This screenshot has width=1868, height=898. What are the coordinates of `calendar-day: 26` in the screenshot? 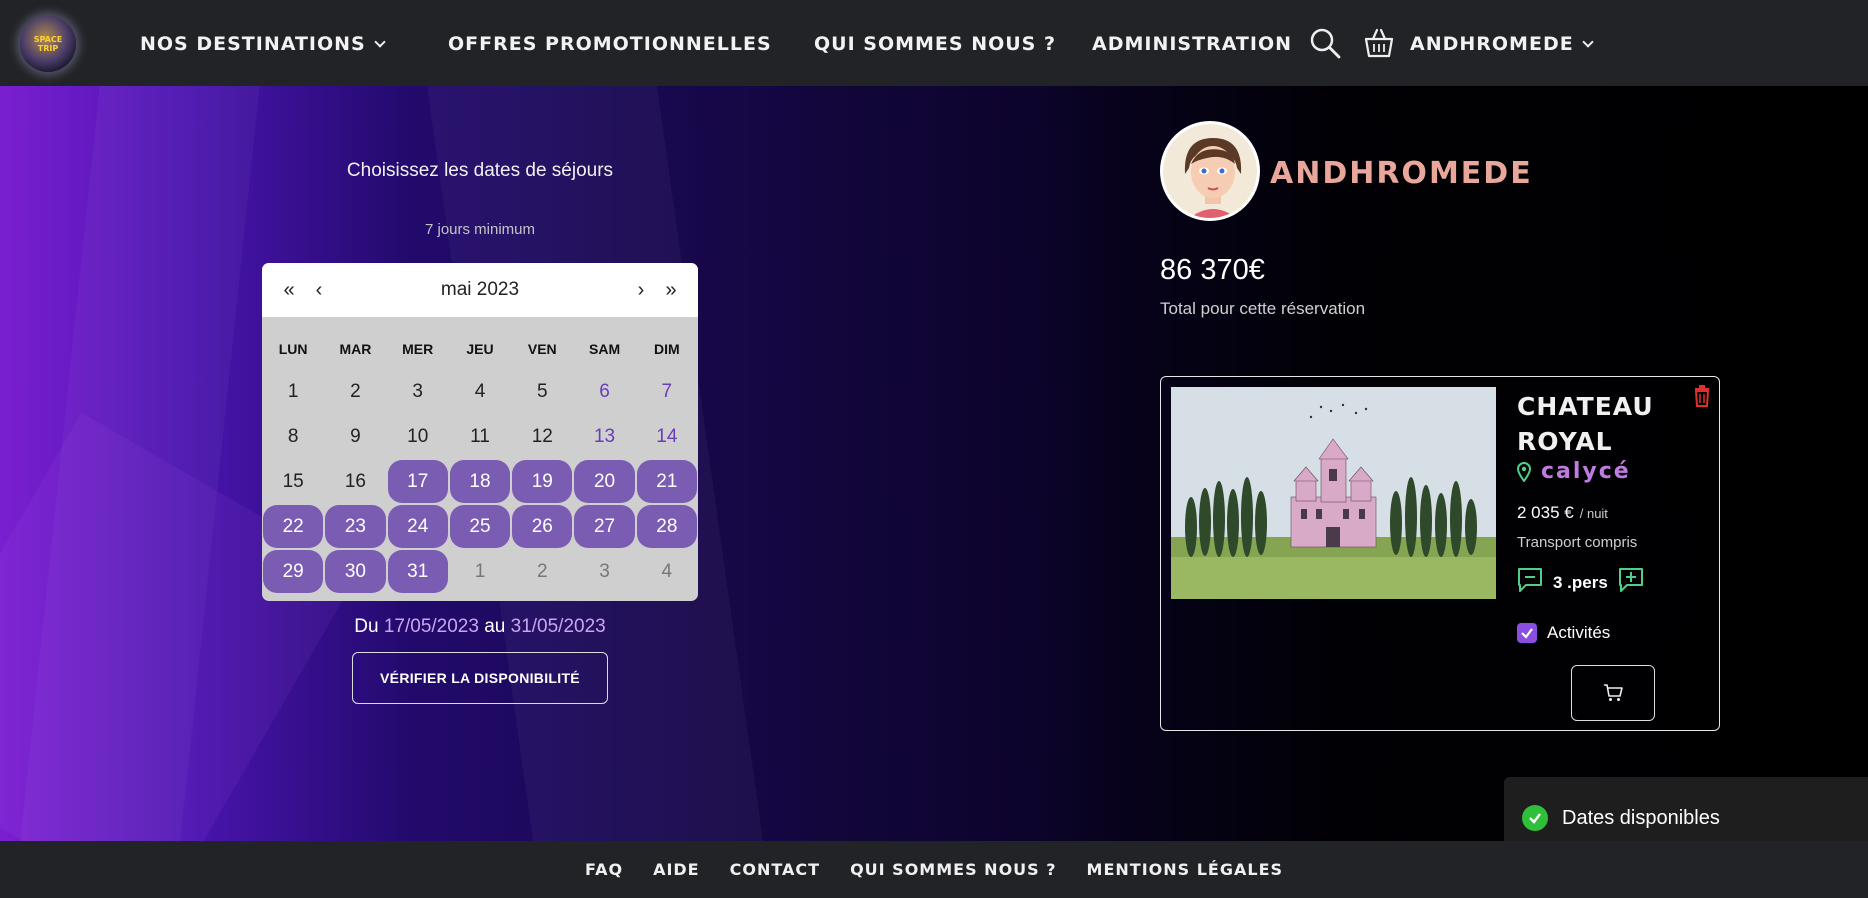 It's located at (542, 526).